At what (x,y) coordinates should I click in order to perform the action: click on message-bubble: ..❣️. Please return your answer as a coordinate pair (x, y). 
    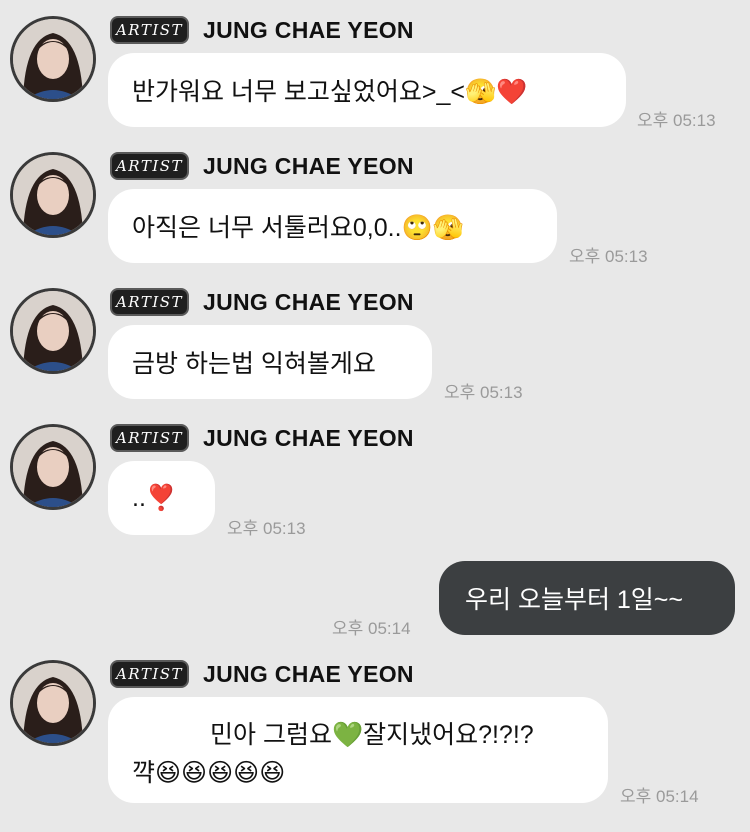
    Looking at the image, I should click on (161, 498).